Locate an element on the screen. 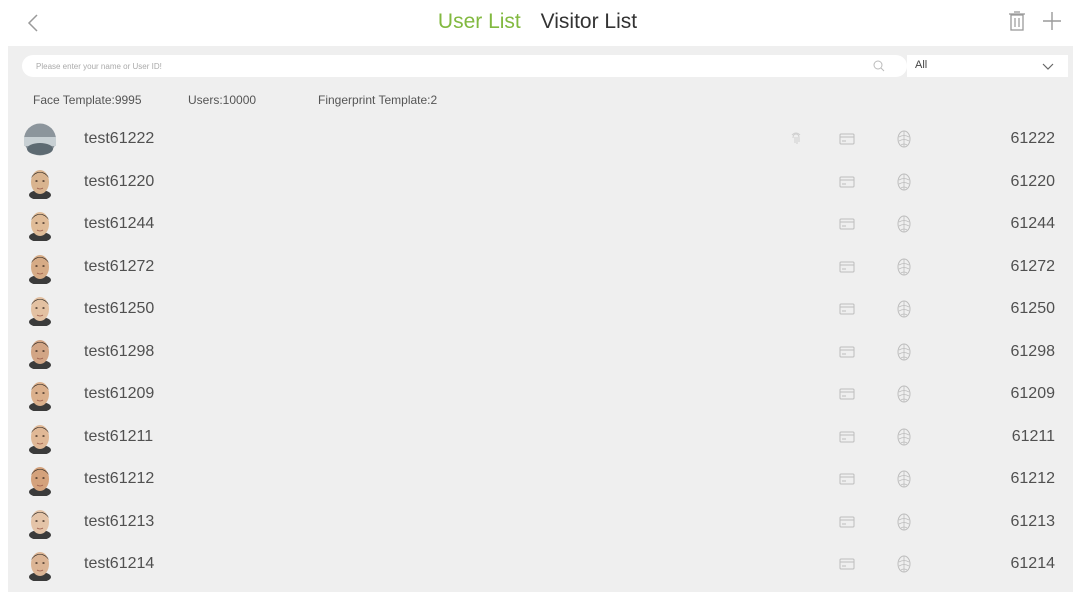 The image size is (1075, 592). top-bar: User List Visitor List is located at coordinates (537, 23).